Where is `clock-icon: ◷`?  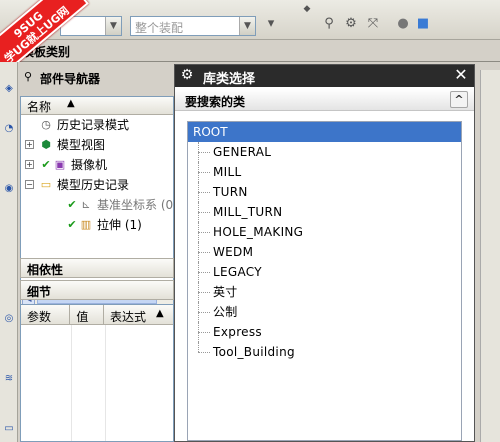 clock-icon: ◷ is located at coordinates (46, 124).